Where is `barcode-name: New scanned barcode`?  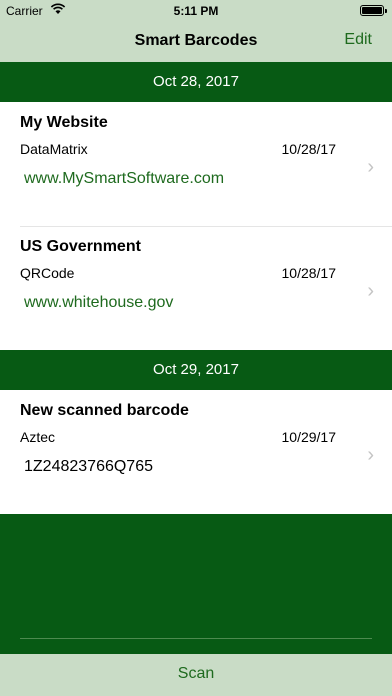 barcode-name: New scanned barcode is located at coordinates (104, 410).